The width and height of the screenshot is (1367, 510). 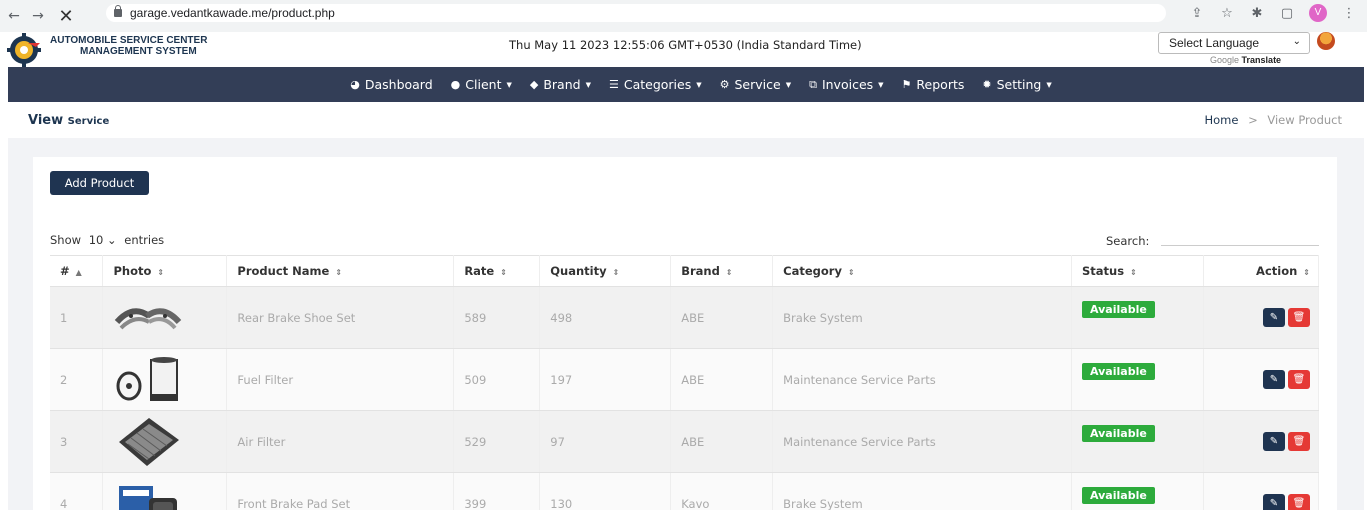 I want to click on star-icon: ☆, so click(x=1227, y=13).